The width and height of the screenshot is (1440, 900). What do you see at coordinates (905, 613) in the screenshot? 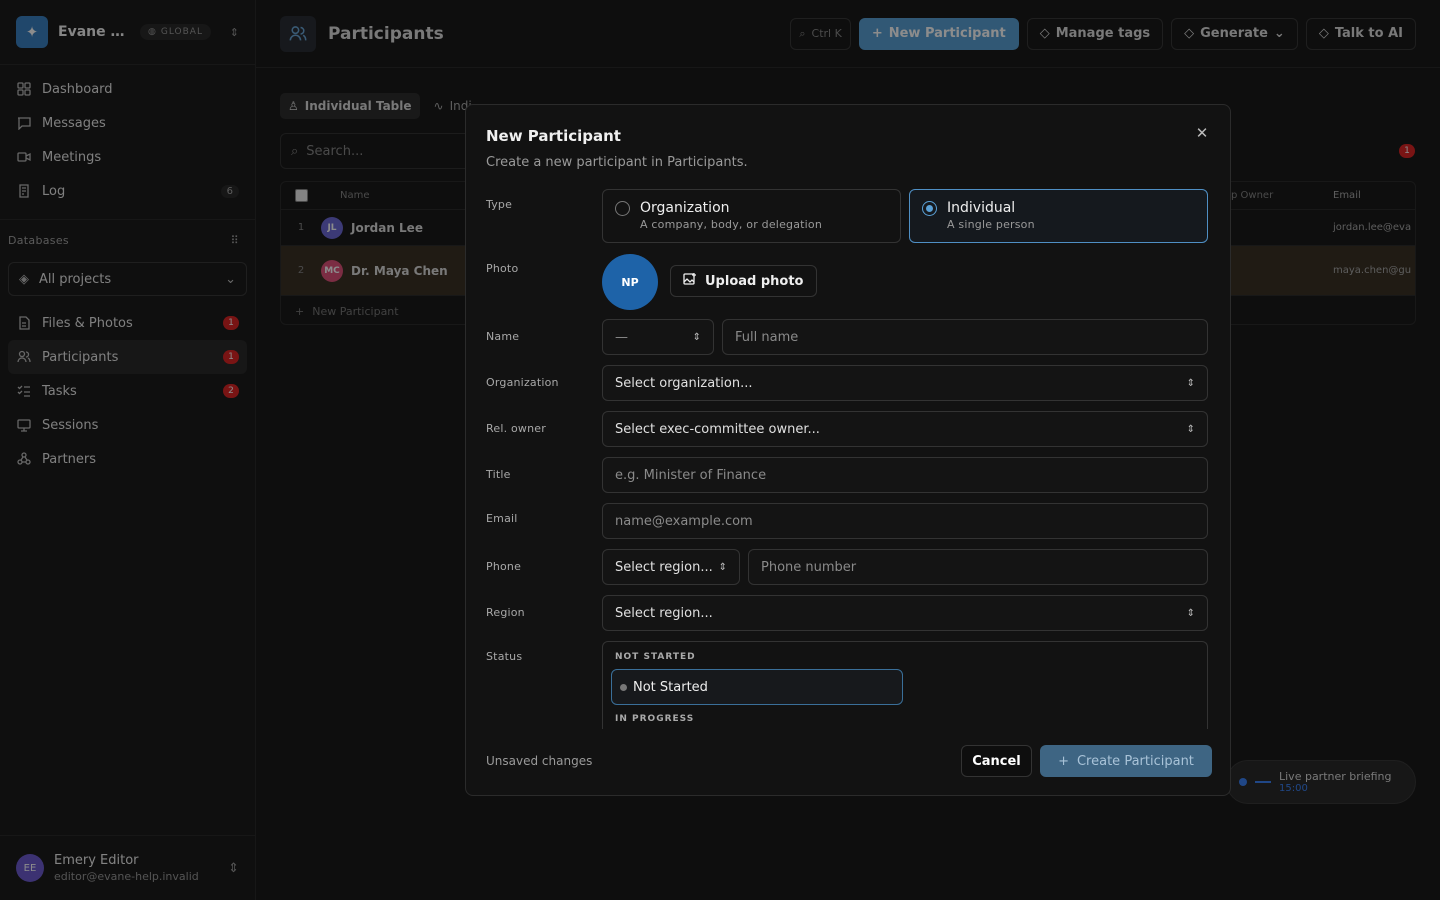
I see `region-select: Select region... ⇕` at bounding box center [905, 613].